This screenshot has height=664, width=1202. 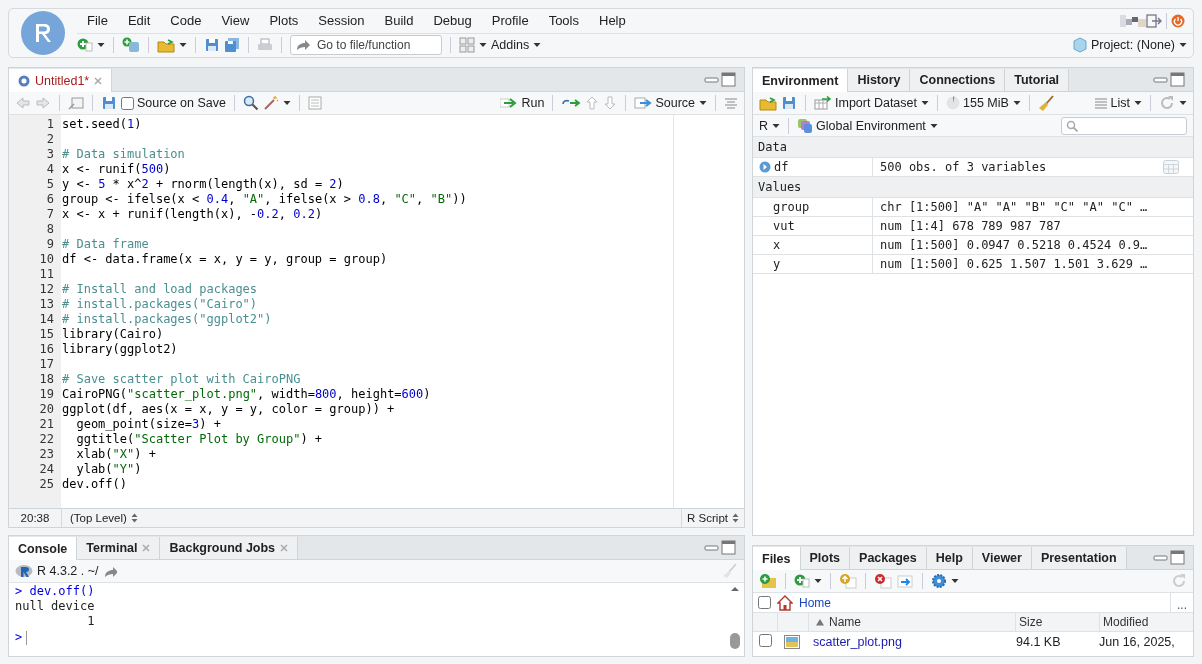 What do you see at coordinates (801, 80) in the screenshot?
I see `tab: Environment` at bounding box center [801, 80].